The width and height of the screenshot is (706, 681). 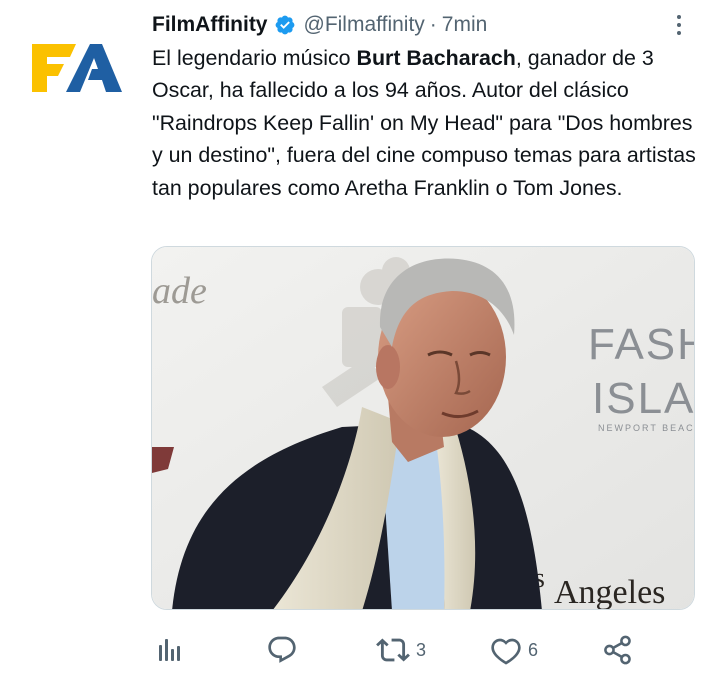 What do you see at coordinates (421, 649) in the screenshot?
I see `retweet-count: 3` at bounding box center [421, 649].